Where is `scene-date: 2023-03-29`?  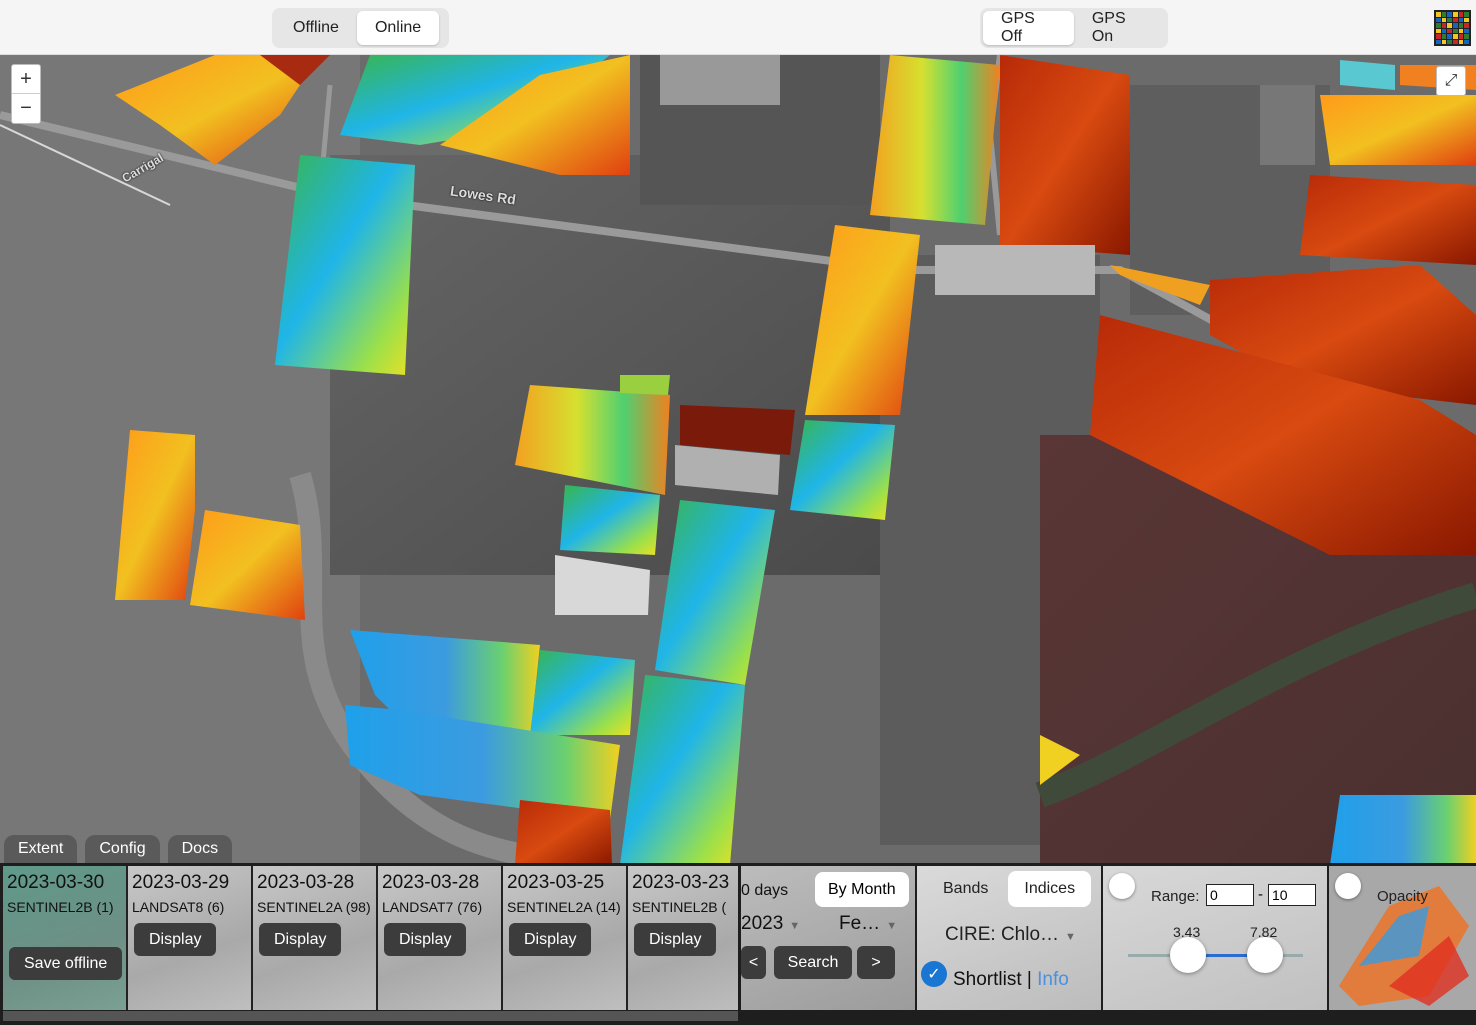 scene-date: 2023-03-29 is located at coordinates (181, 882).